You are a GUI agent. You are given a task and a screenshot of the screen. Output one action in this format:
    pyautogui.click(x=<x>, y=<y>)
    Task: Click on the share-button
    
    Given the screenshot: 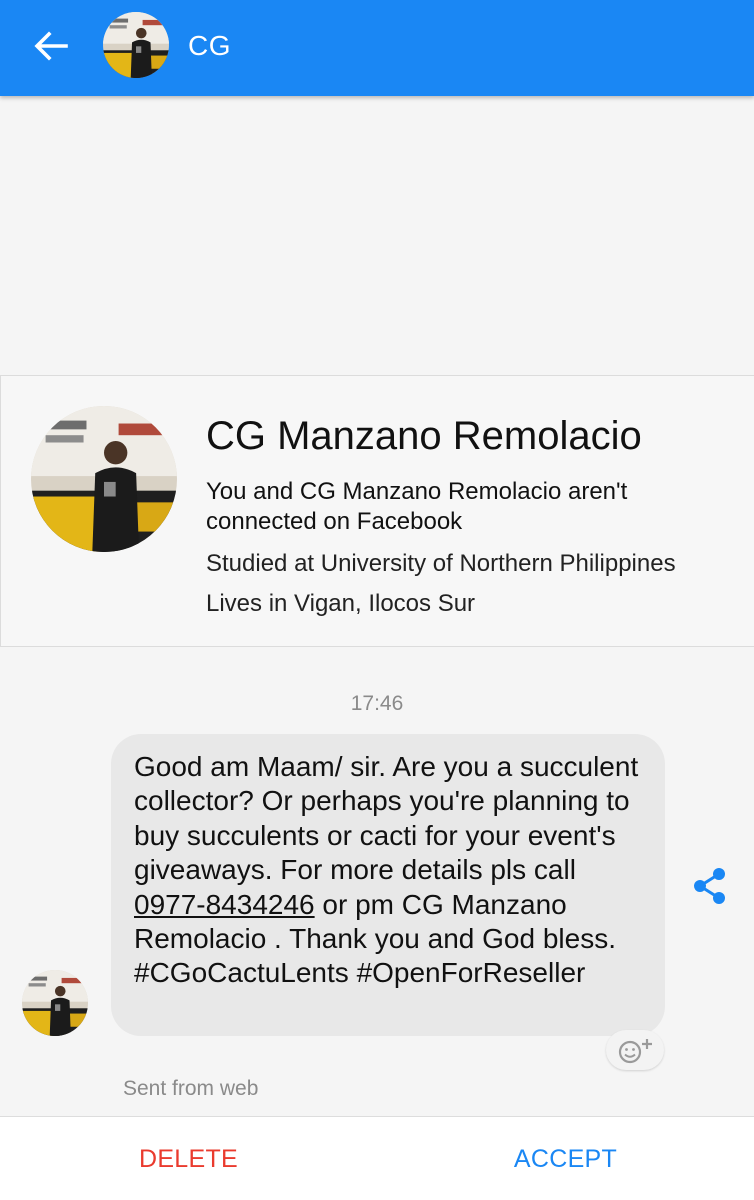 What is the action you would take?
    pyautogui.click(x=710, y=886)
    